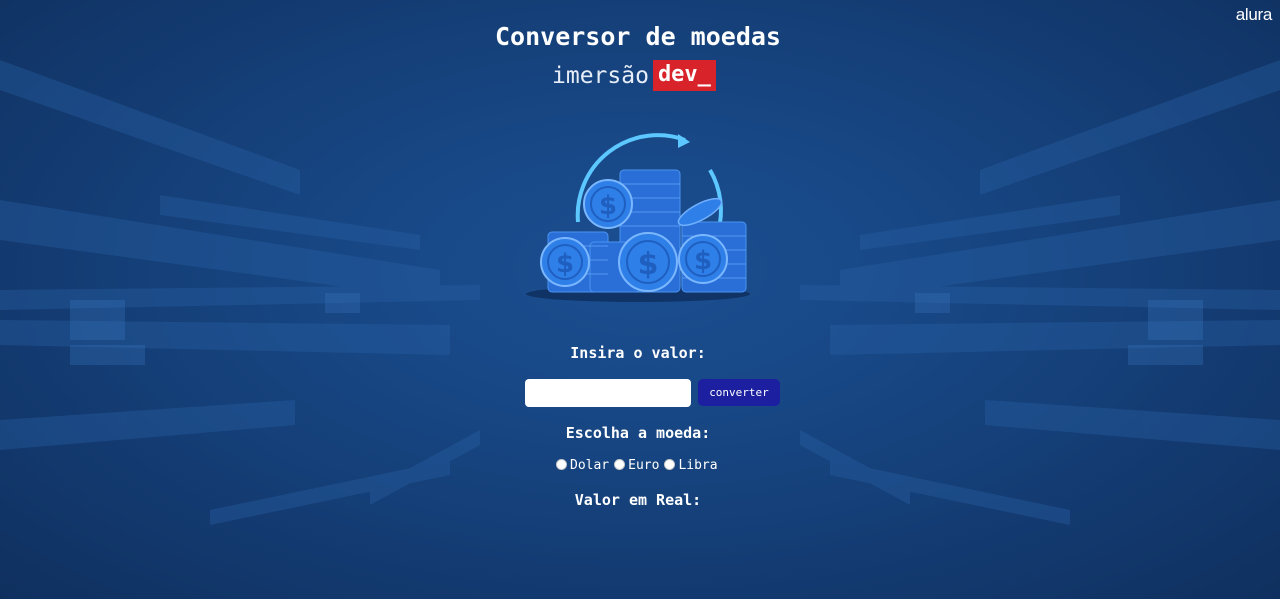 This screenshot has width=1280, height=599. I want to click on currency-label: Escolha a moeda:, so click(638, 433).